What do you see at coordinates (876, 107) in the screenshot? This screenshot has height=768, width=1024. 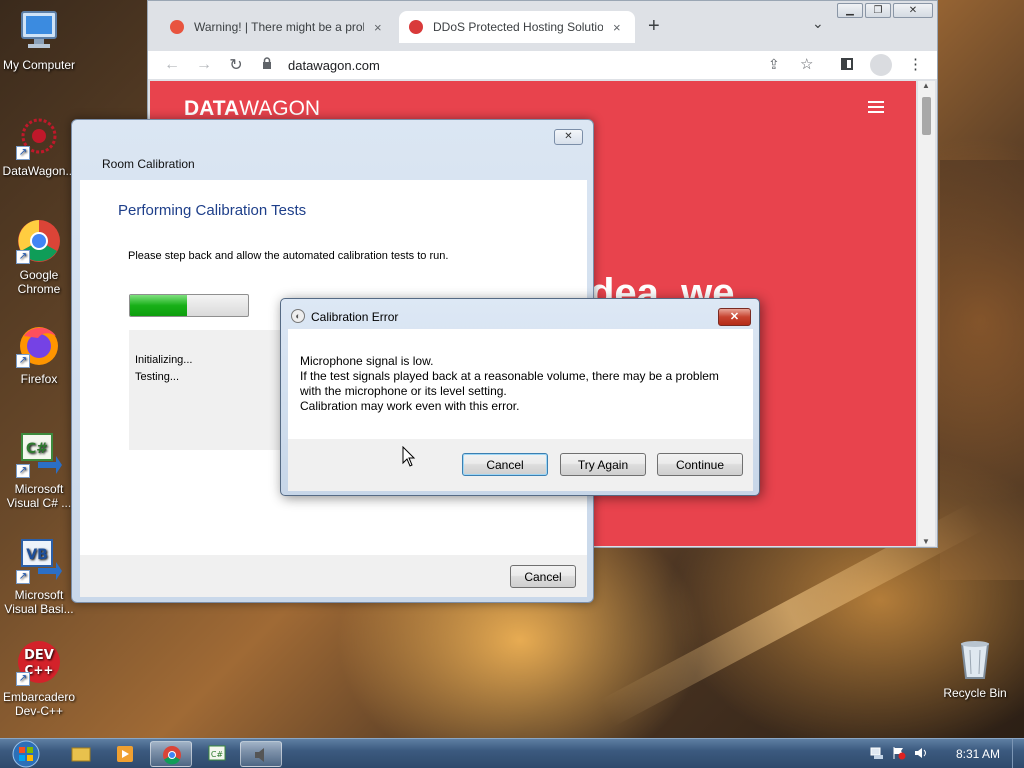 I see `hamburger-menu-icon` at bounding box center [876, 107].